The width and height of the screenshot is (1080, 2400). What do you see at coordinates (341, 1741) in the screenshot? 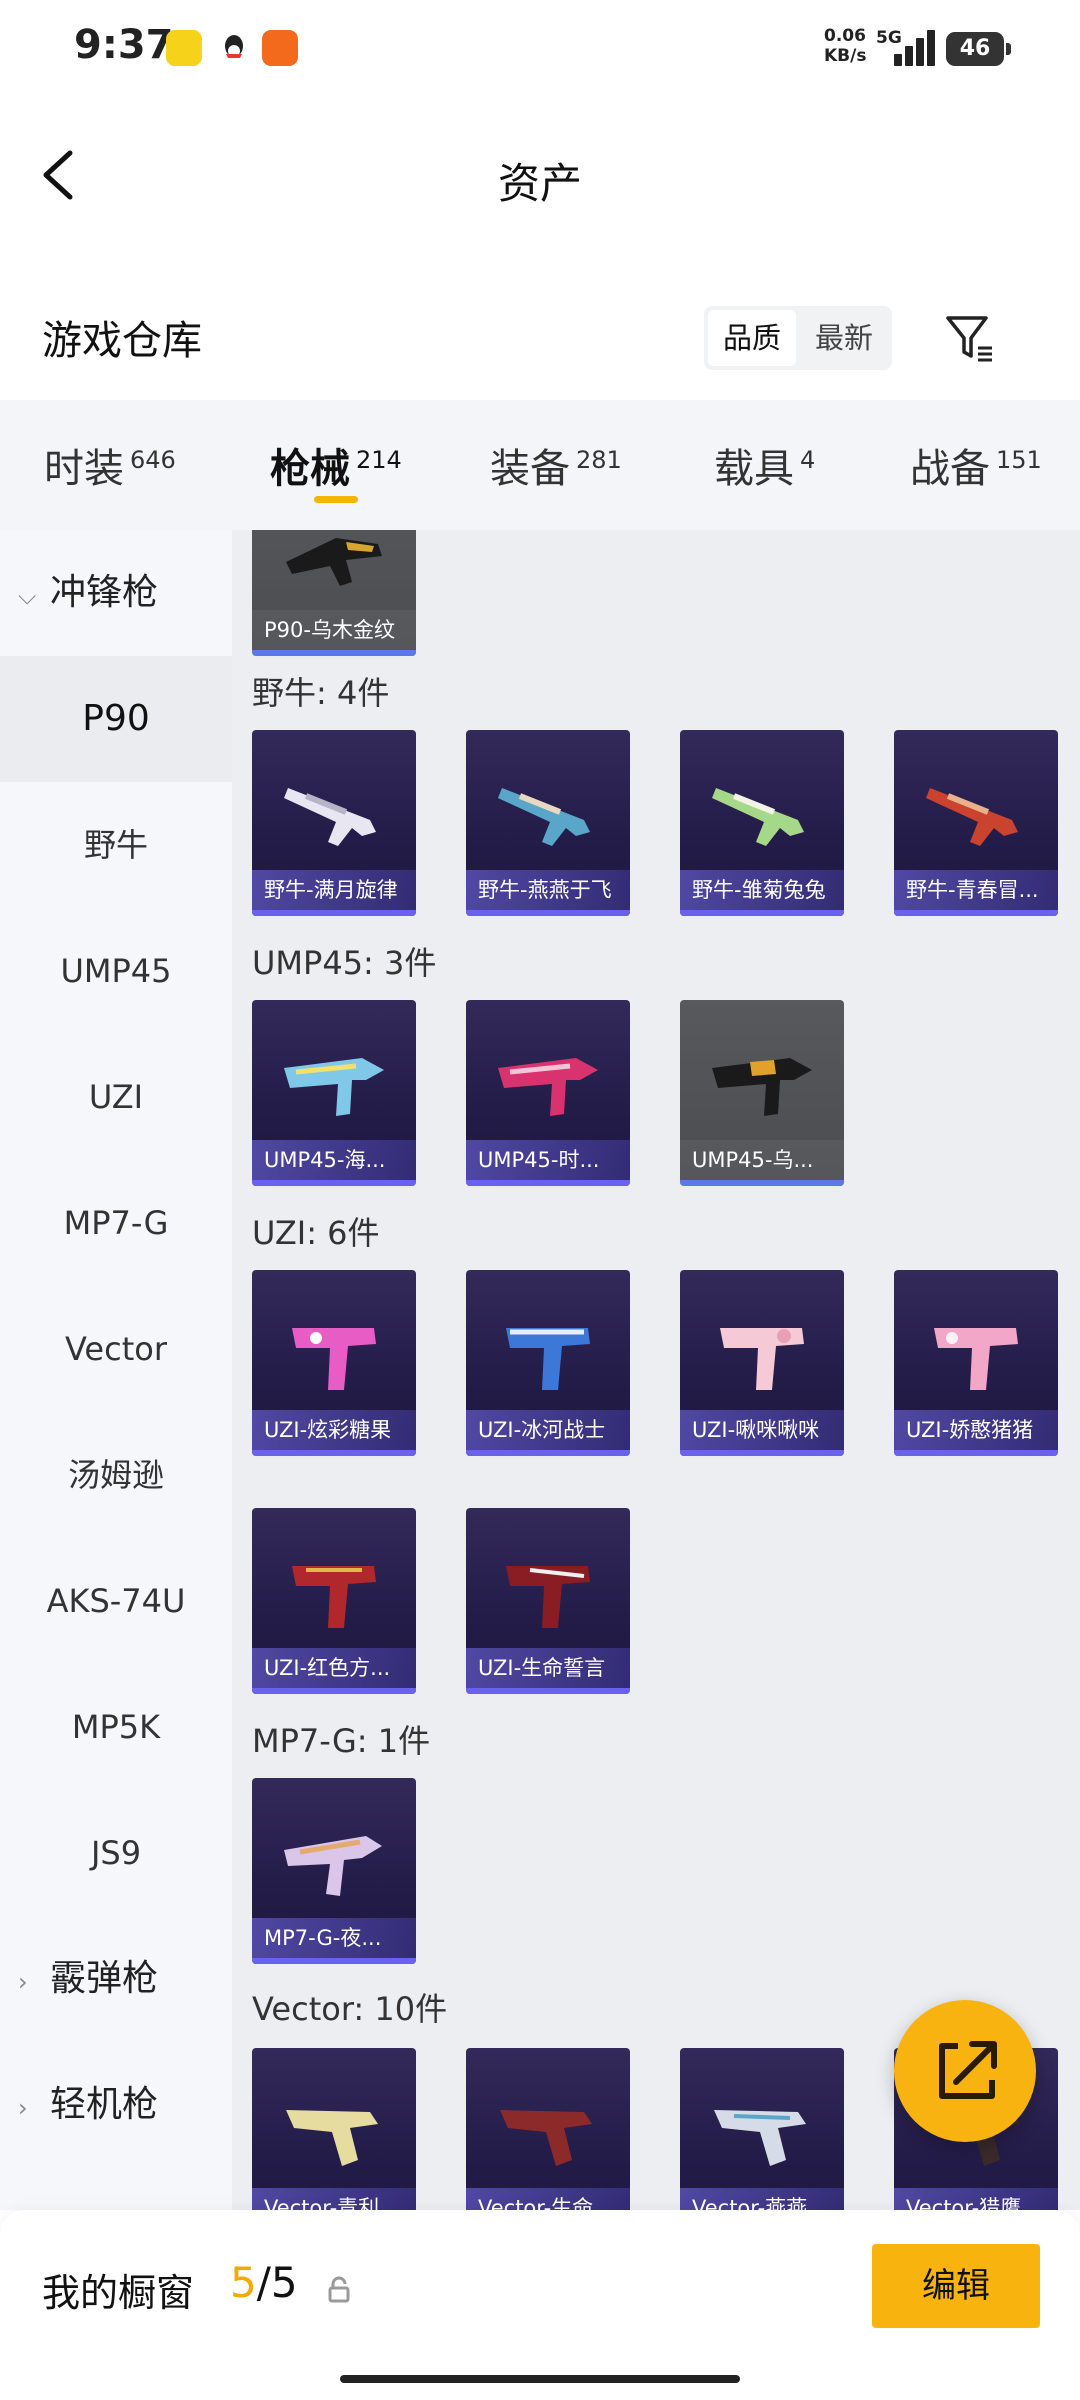
I see `group-label: MP7-G: 1件` at bounding box center [341, 1741].